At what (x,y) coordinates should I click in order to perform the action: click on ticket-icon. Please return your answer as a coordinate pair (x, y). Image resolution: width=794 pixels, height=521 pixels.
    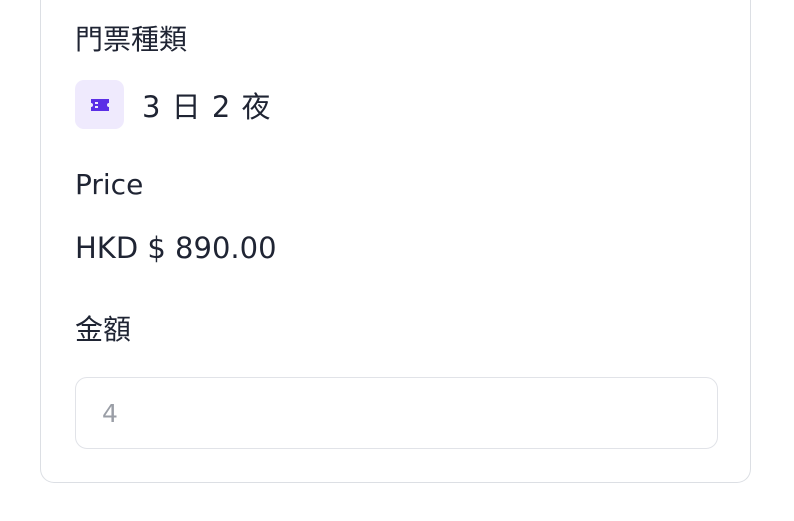
    Looking at the image, I should click on (99, 104).